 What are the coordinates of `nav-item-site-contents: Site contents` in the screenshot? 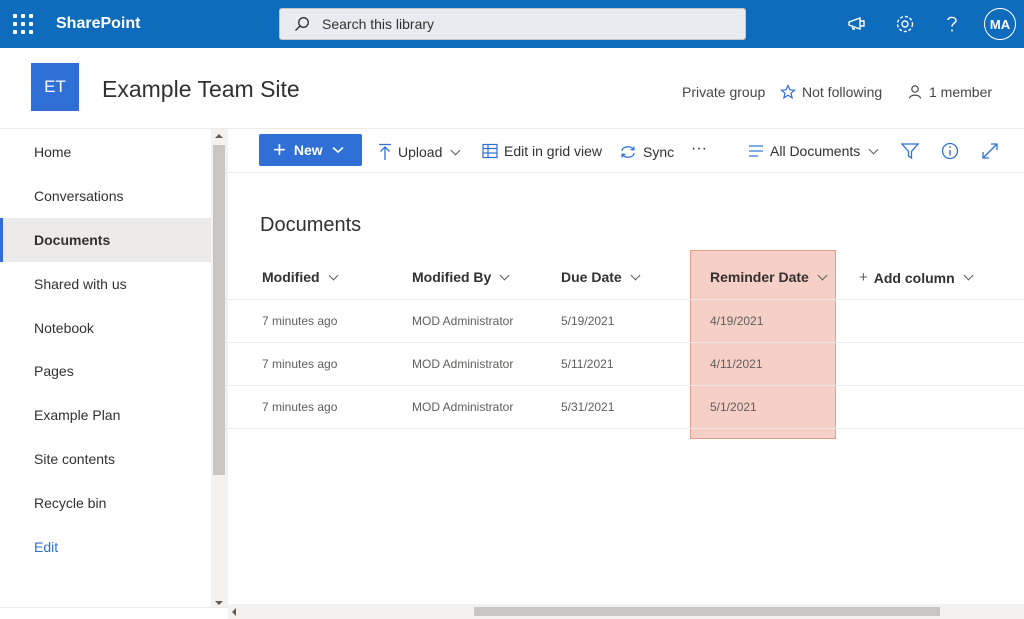 It's located at (105, 459).